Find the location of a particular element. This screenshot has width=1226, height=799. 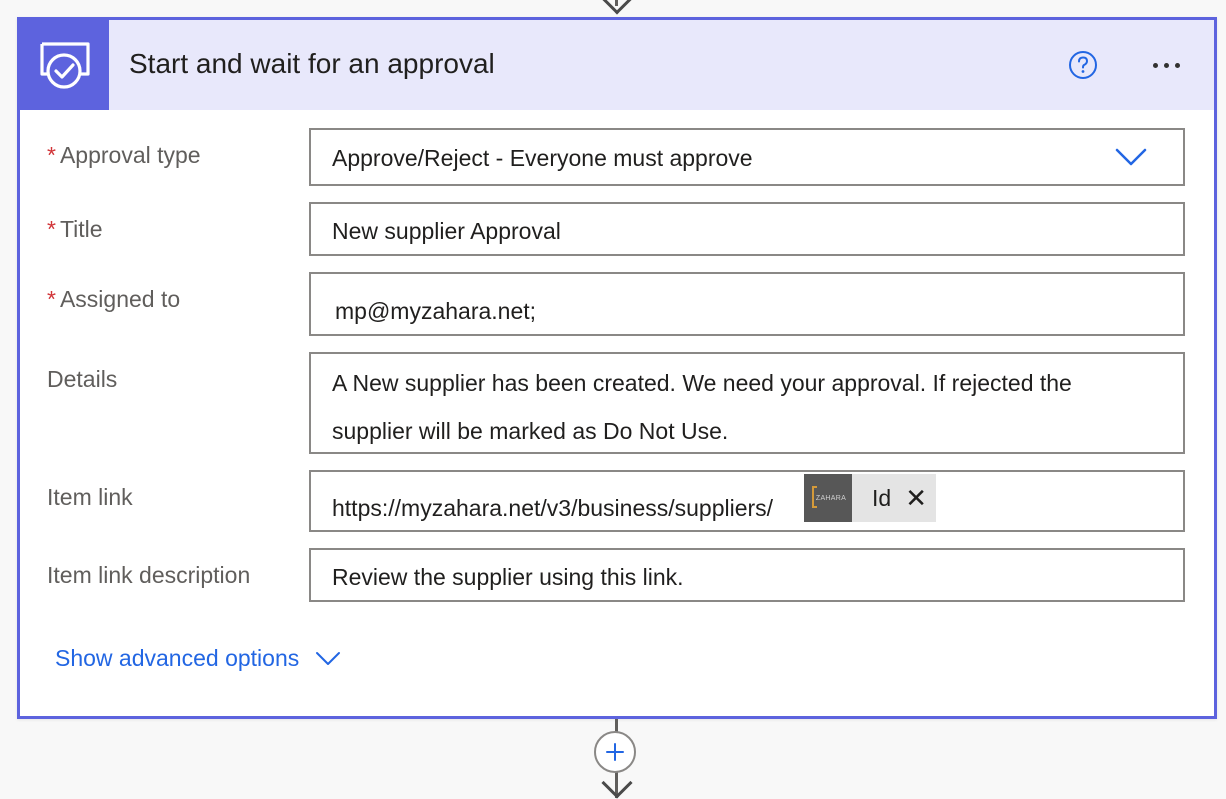

approval-icon is located at coordinates (64, 65).